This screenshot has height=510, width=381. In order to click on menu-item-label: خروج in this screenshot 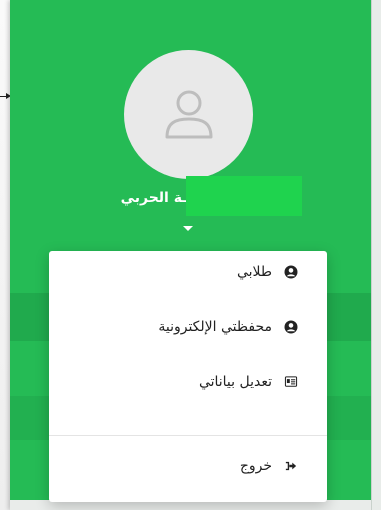, I will do `click(255, 466)`.